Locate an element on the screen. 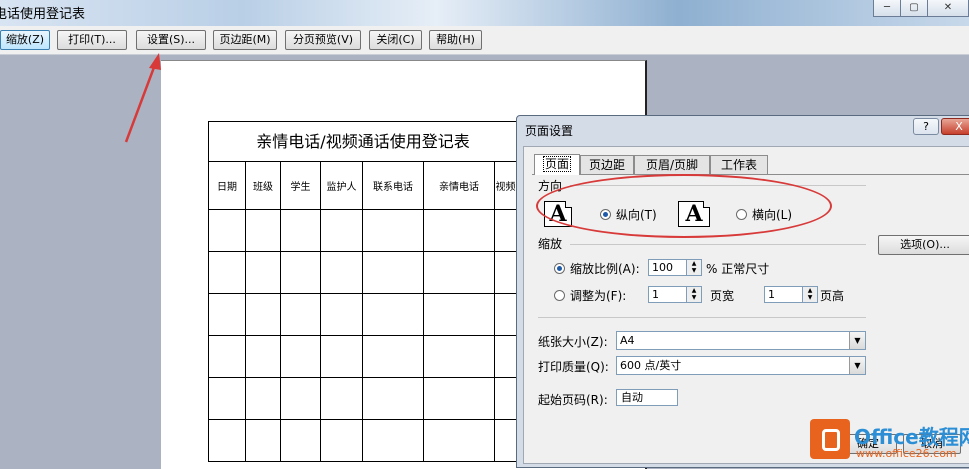 The width and height of the screenshot is (969, 469). tab-header-footer: 页眉/页脚 is located at coordinates (672, 164).